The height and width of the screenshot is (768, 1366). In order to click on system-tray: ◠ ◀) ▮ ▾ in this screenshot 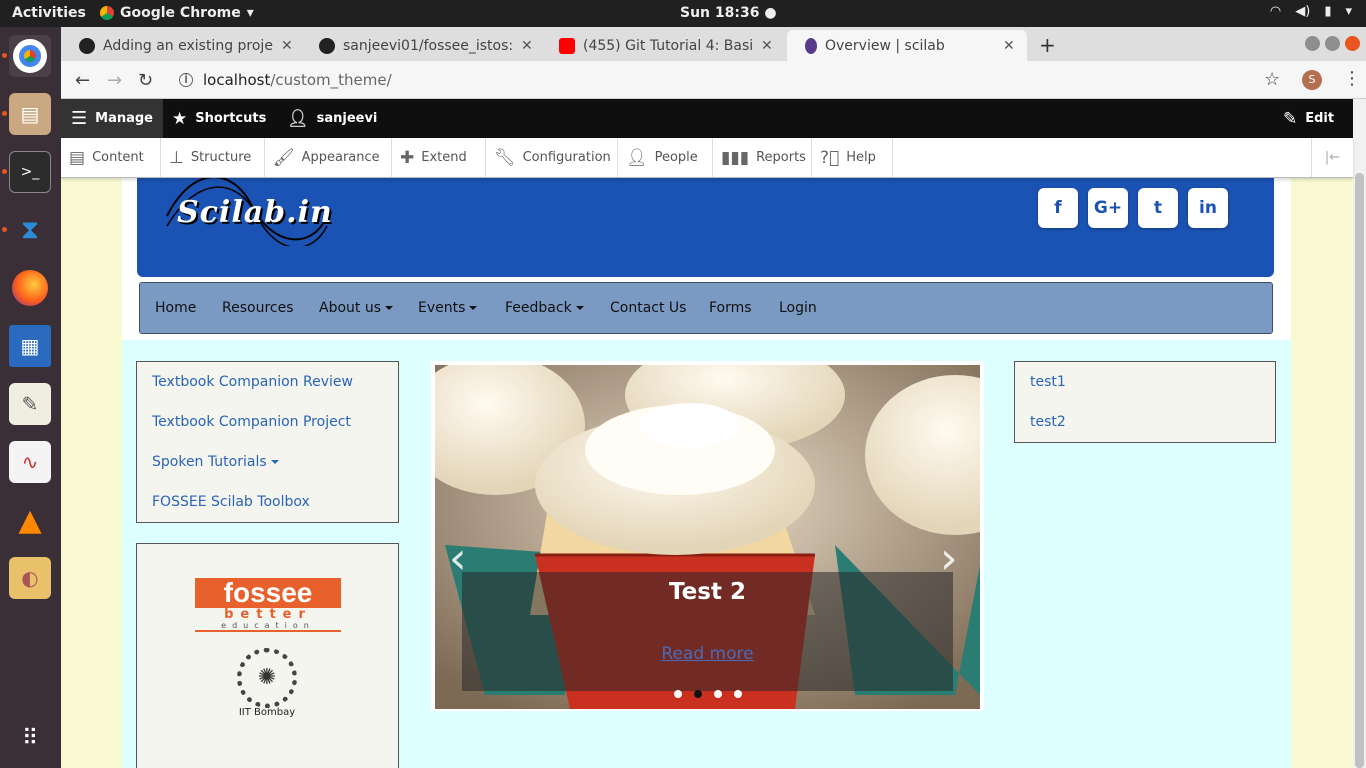, I will do `click(1311, 11)`.